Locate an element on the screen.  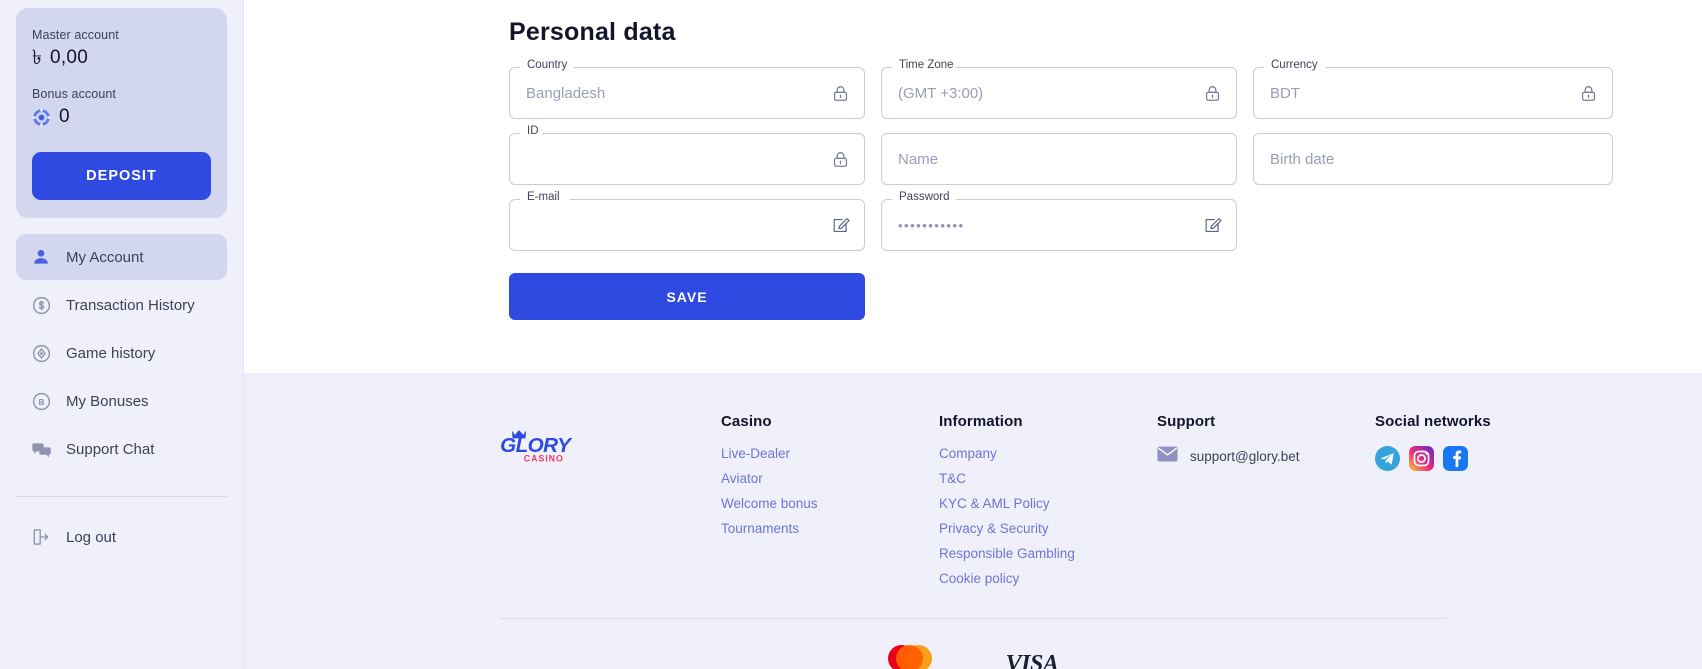
birth-date-field: Birth date is located at coordinates (1433, 159).